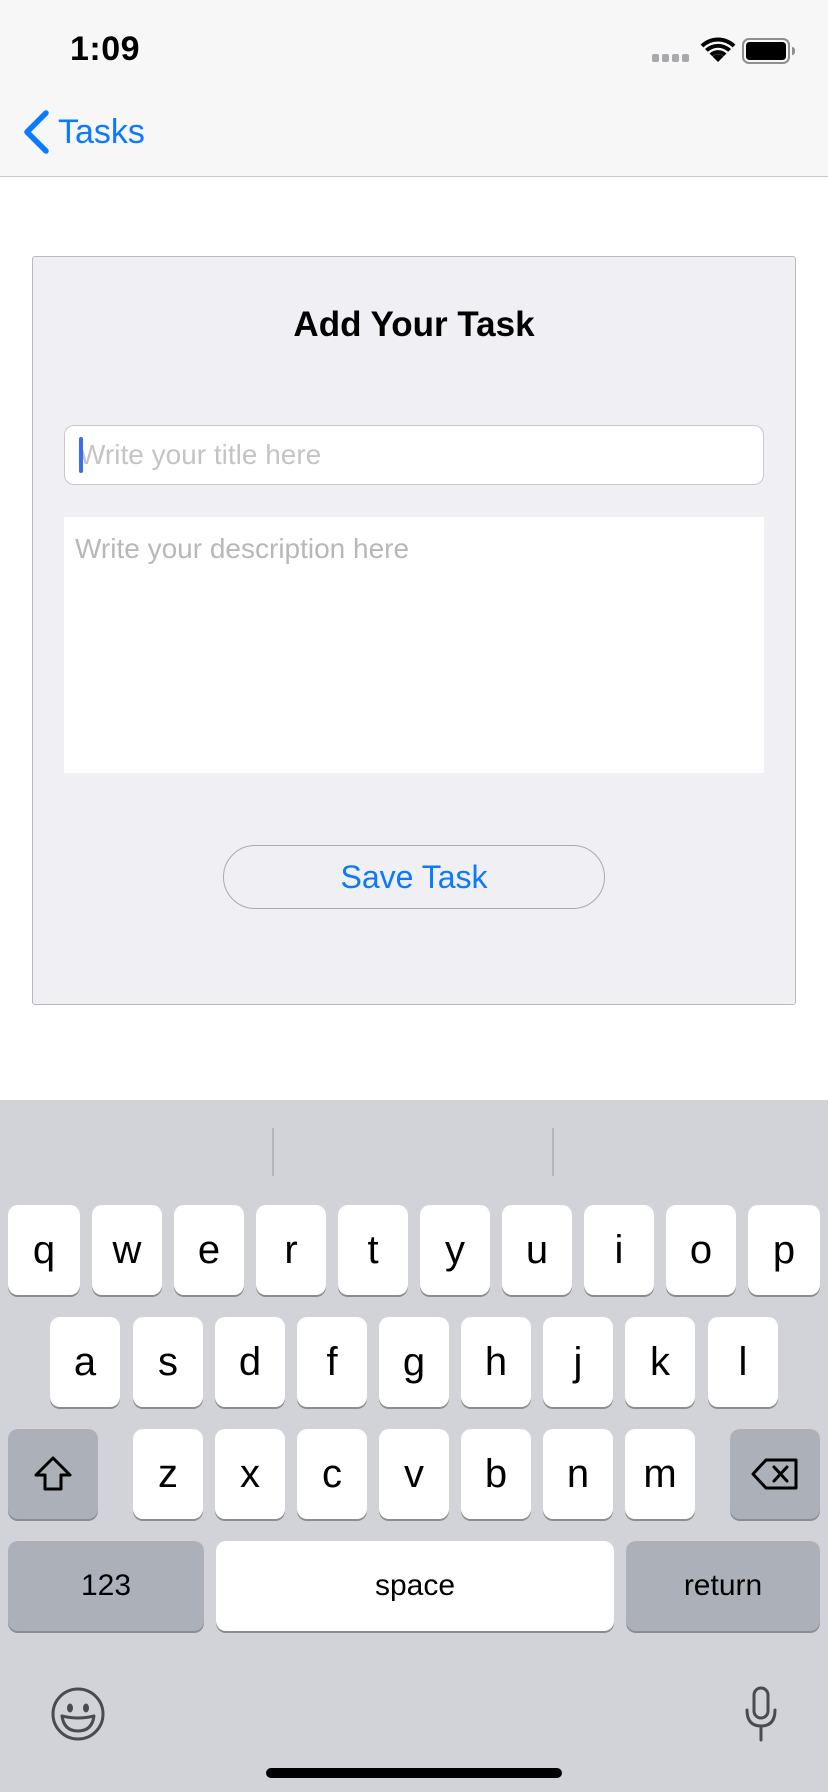 This screenshot has width=828, height=1792. I want to click on key-a: a, so click(85, 1362).